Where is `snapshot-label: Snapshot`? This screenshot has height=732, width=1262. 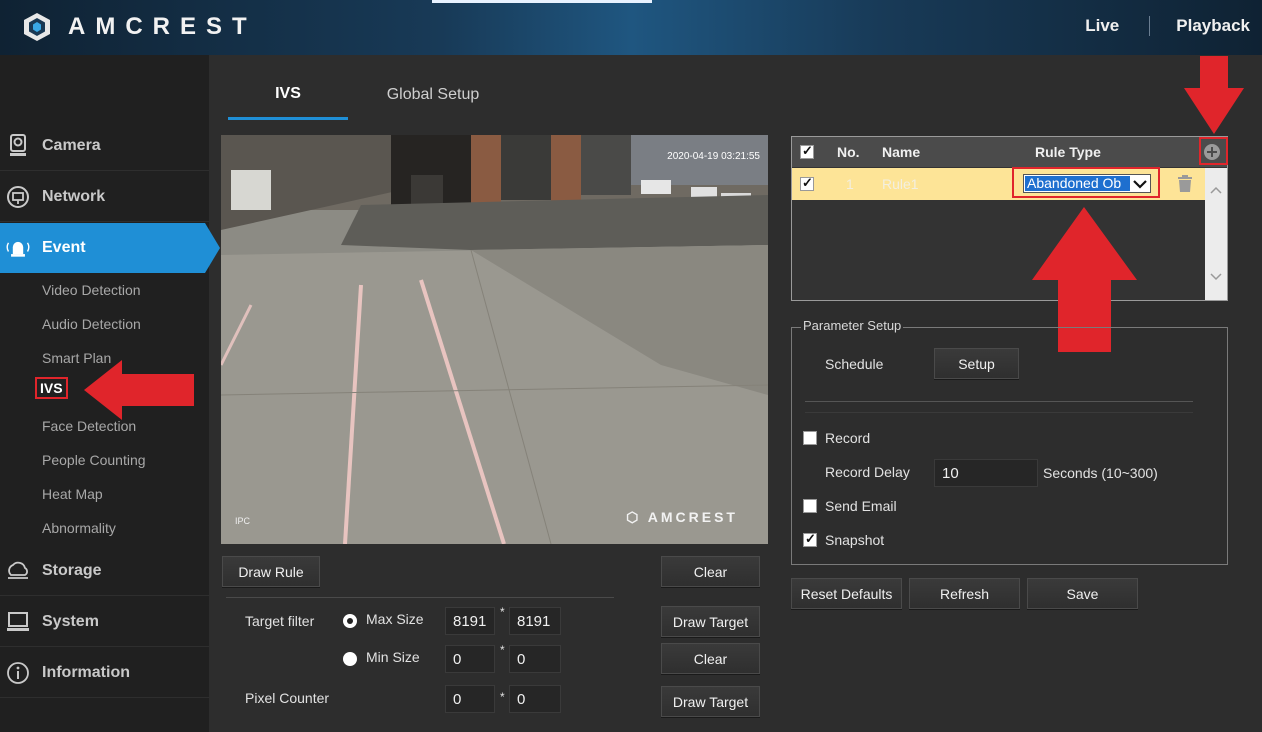 snapshot-label: Snapshot is located at coordinates (855, 540).